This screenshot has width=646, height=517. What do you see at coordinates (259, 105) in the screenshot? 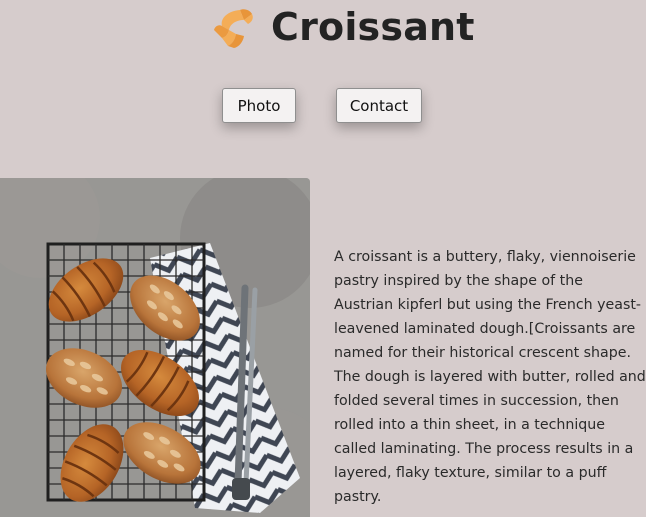
I see `photo-button: Photo` at bounding box center [259, 105].